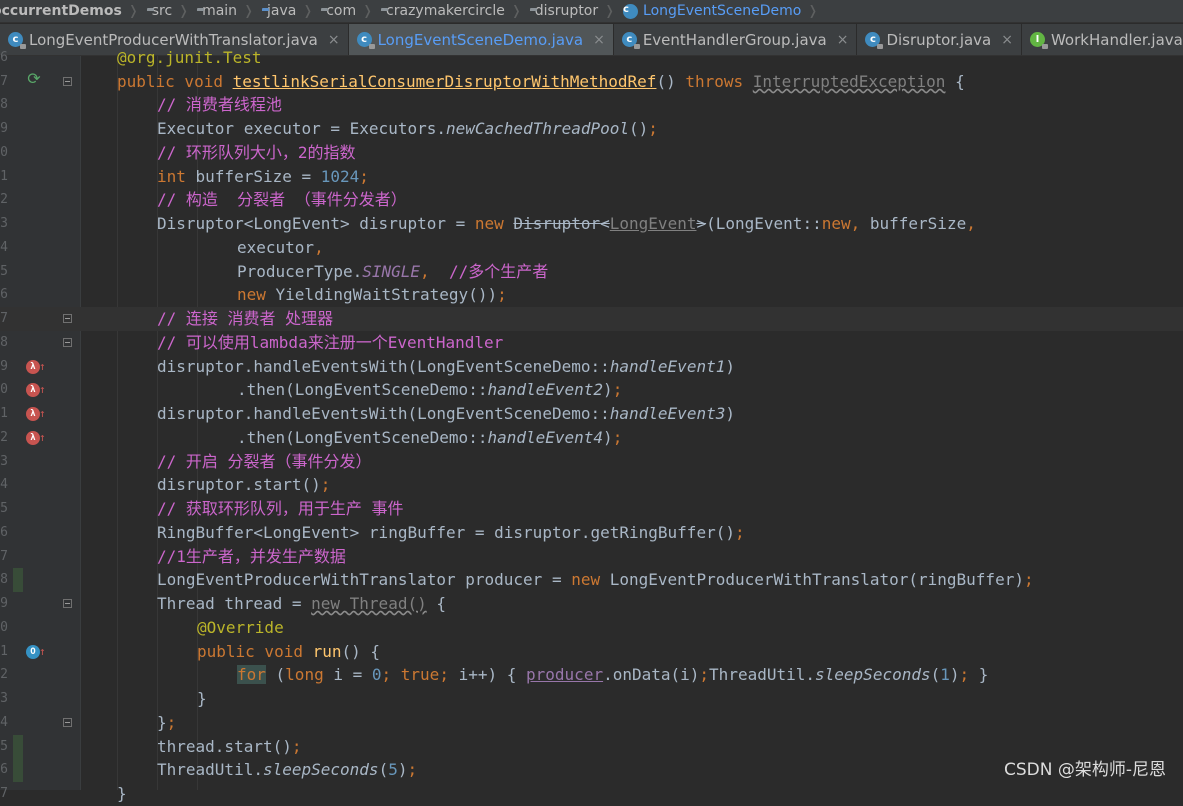  I want to click on run-test-icon: ⟳, so click(34, 79).